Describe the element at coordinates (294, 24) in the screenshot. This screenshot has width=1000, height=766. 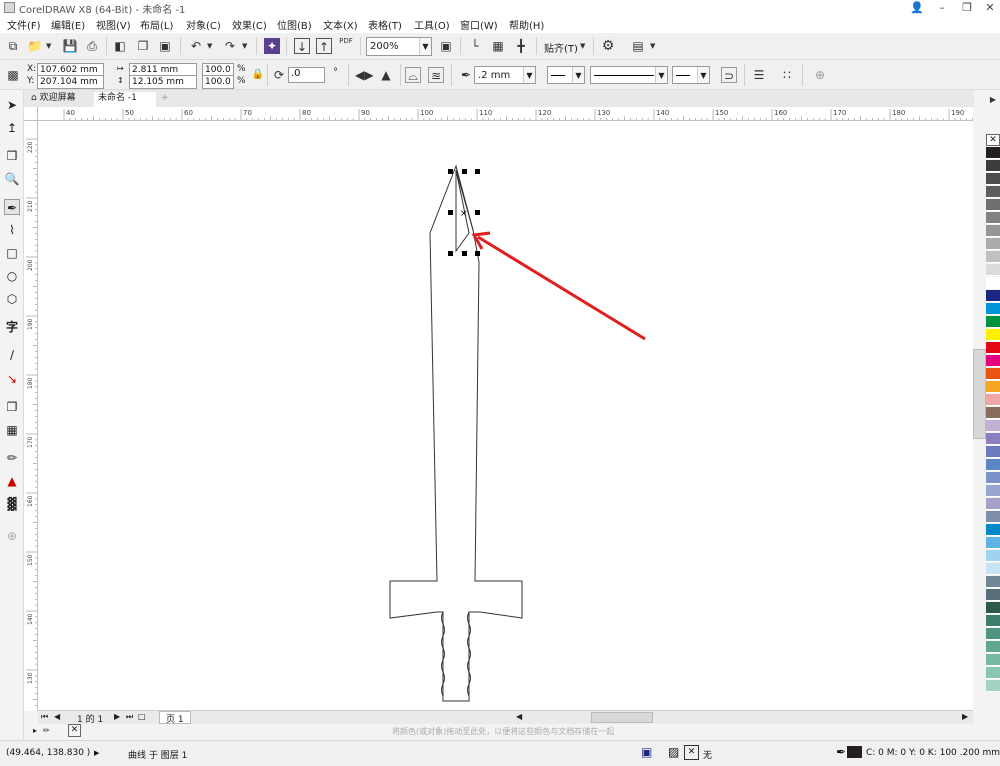
I see `menu-bitmaps: 位图(B)` at that location.